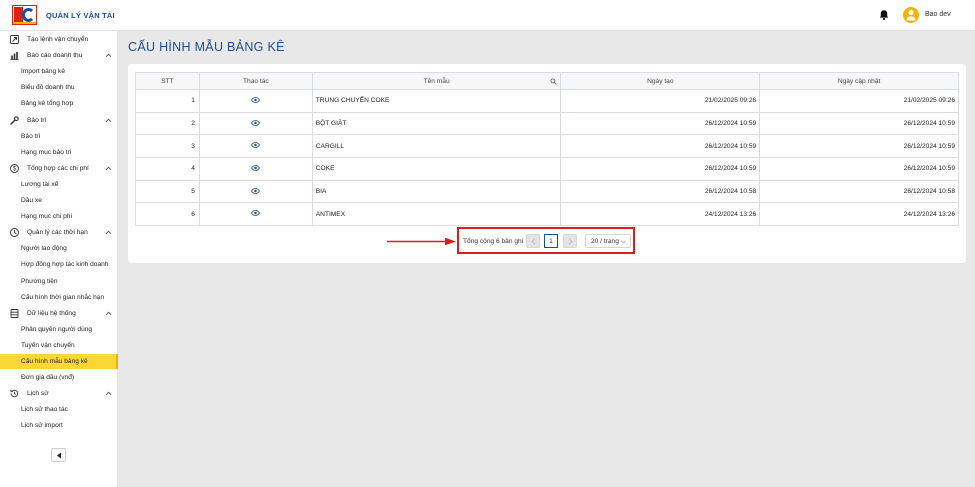  Describe the element at coordinates (859, 81) in the screenshot. I see `column-header-updated: Ngày cập nhật` at that location.